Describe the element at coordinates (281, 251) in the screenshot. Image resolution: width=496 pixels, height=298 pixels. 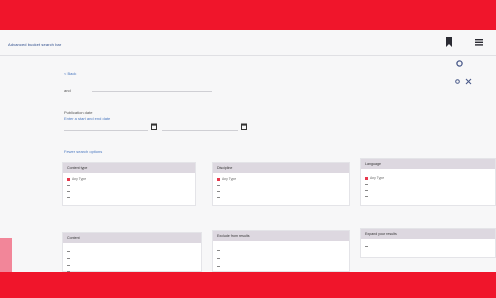
I see `exclude-panel: Exclude from results` at that location.